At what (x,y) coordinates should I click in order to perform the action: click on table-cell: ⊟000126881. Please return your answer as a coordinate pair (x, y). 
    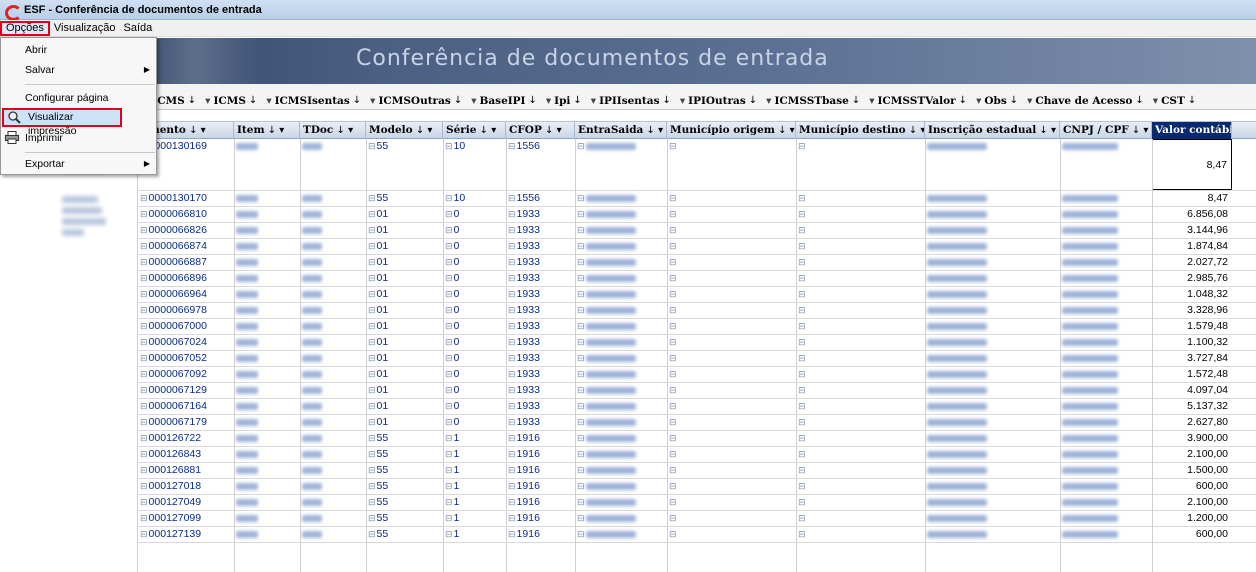
    Looking at the image, I should click on (186, 470).